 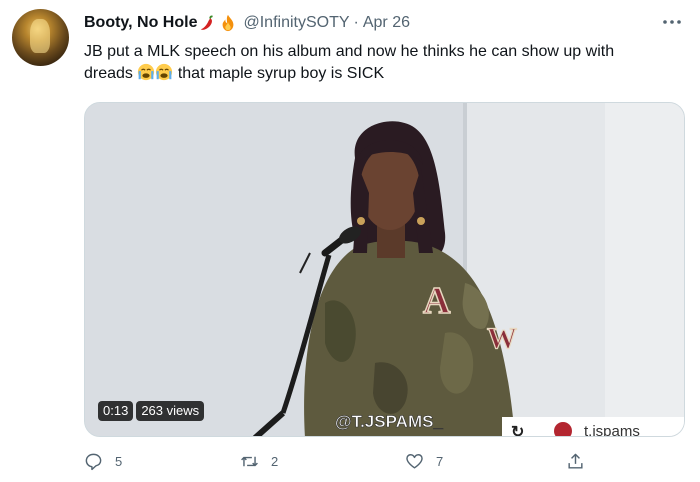 I want to click on corner-retweet-mark: ↻, so click(x=517, y=430).